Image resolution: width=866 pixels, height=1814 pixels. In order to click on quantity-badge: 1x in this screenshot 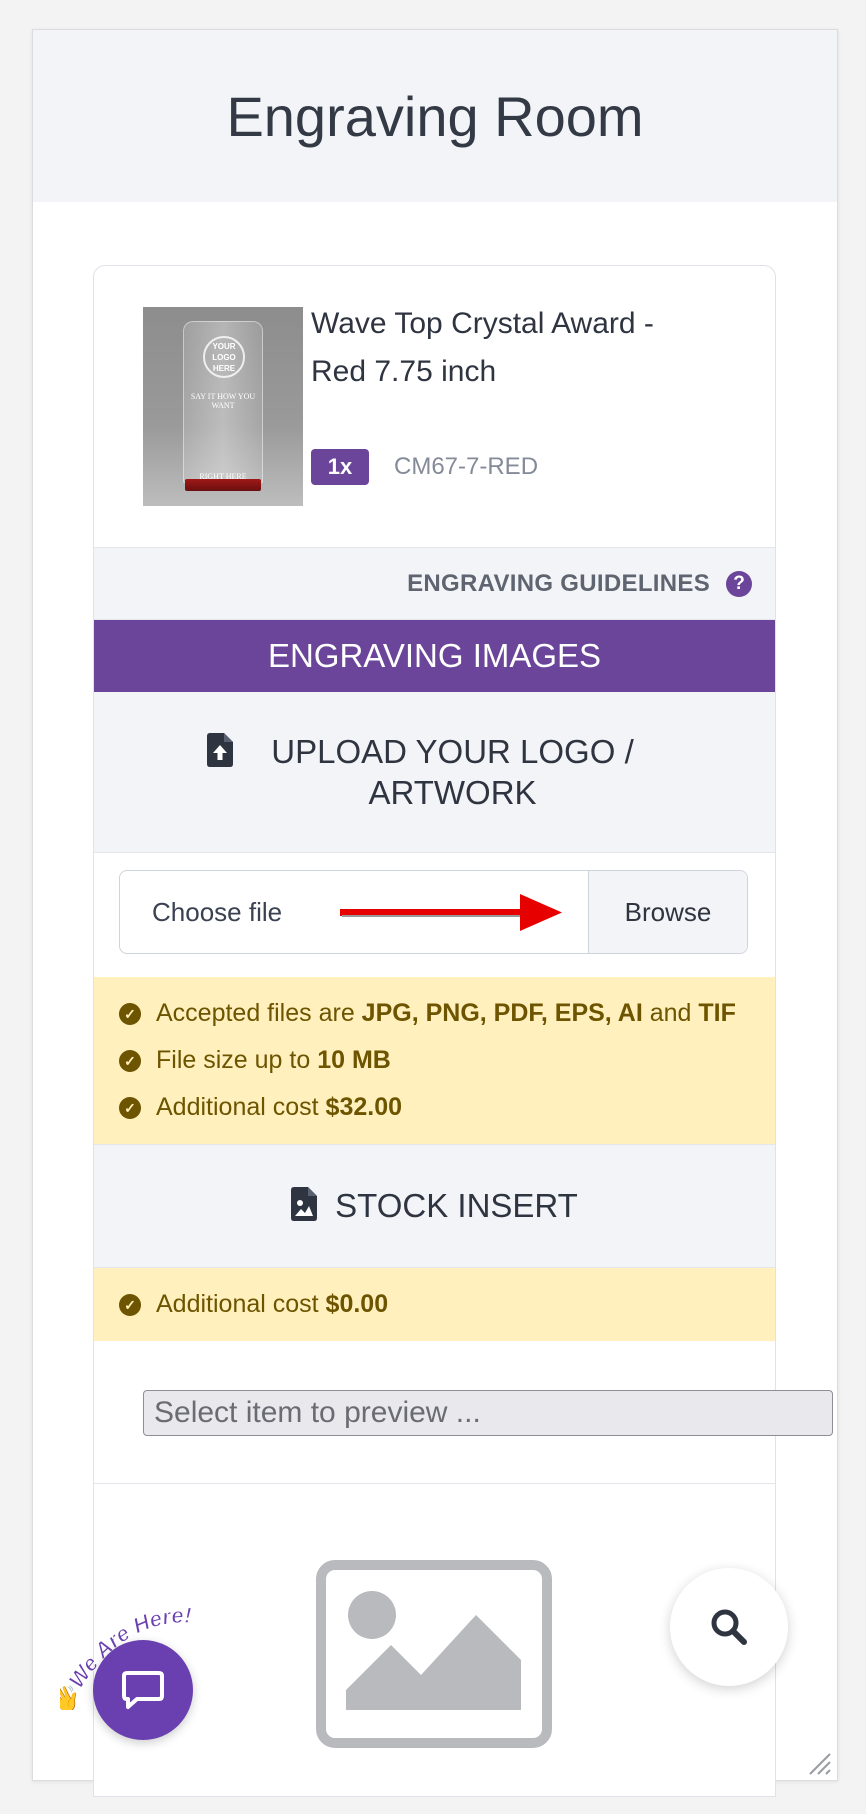, I will do `click(340, 467)`.